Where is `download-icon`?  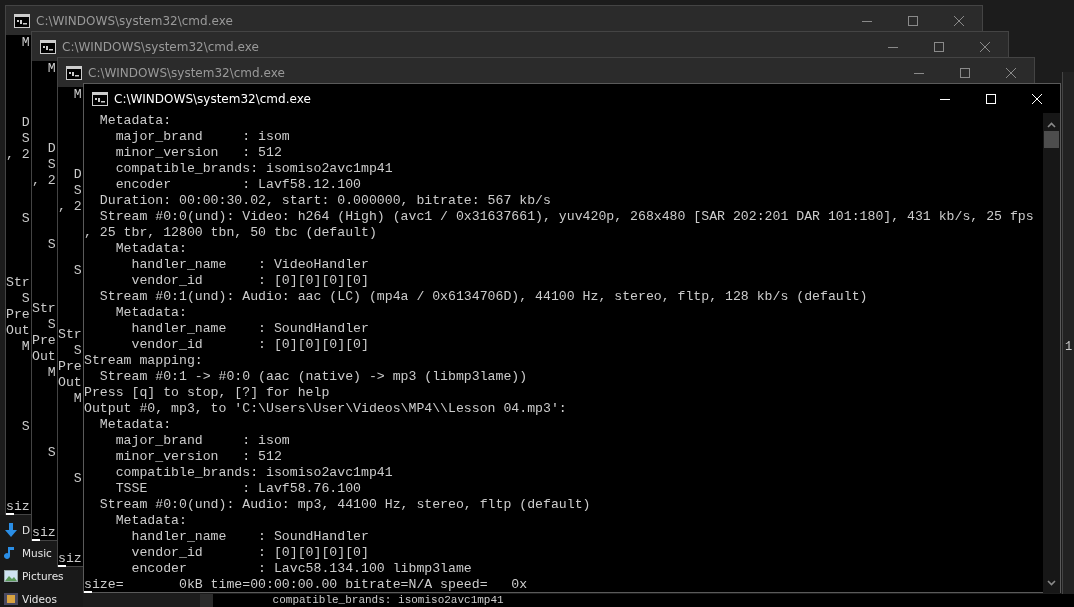 download-icon is located at coordinates (11, 529).